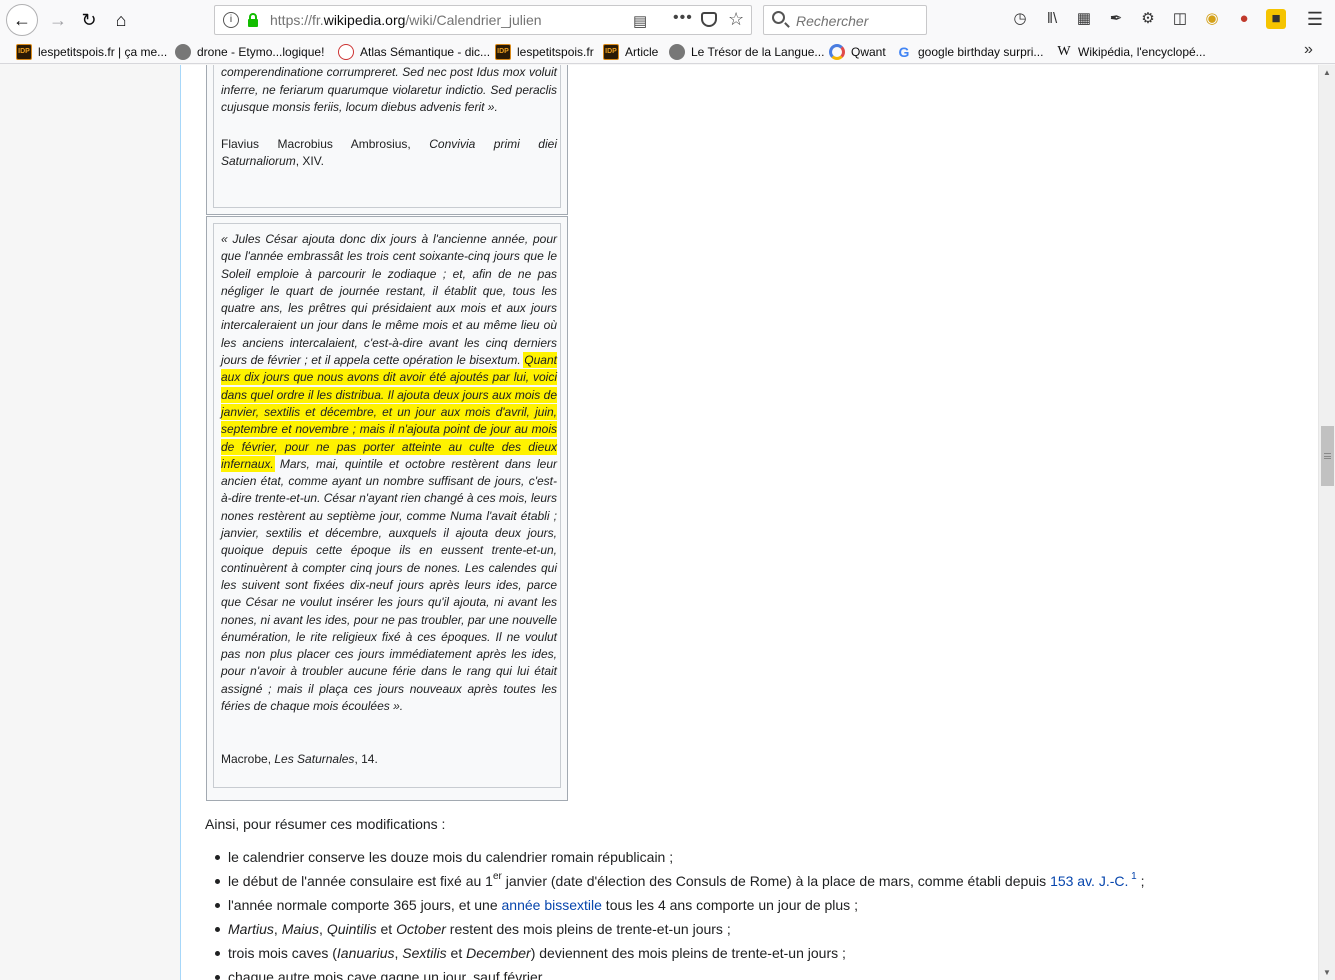  What do you see at coordinates (1089, 881) in the screenshot?
I see `date-link: 153 av. J.-C.` at bounding box center [1089, 881].